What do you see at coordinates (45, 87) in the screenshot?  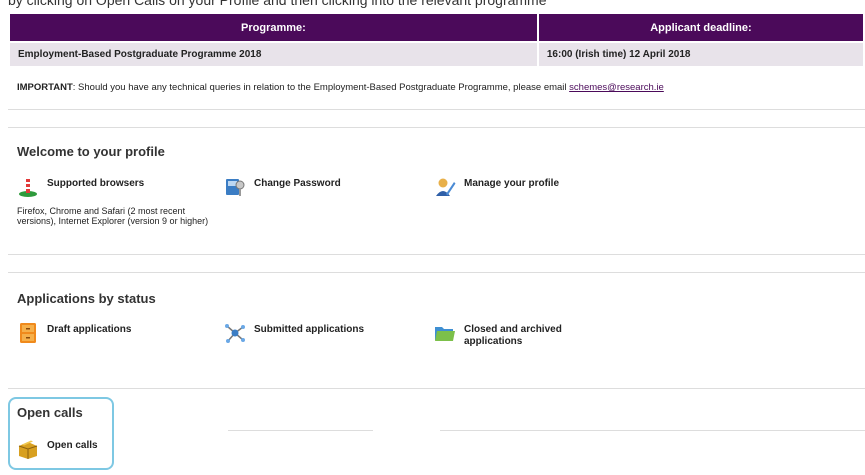 I see `important-label: IMPORTANT` at bounding box center [45, 87].